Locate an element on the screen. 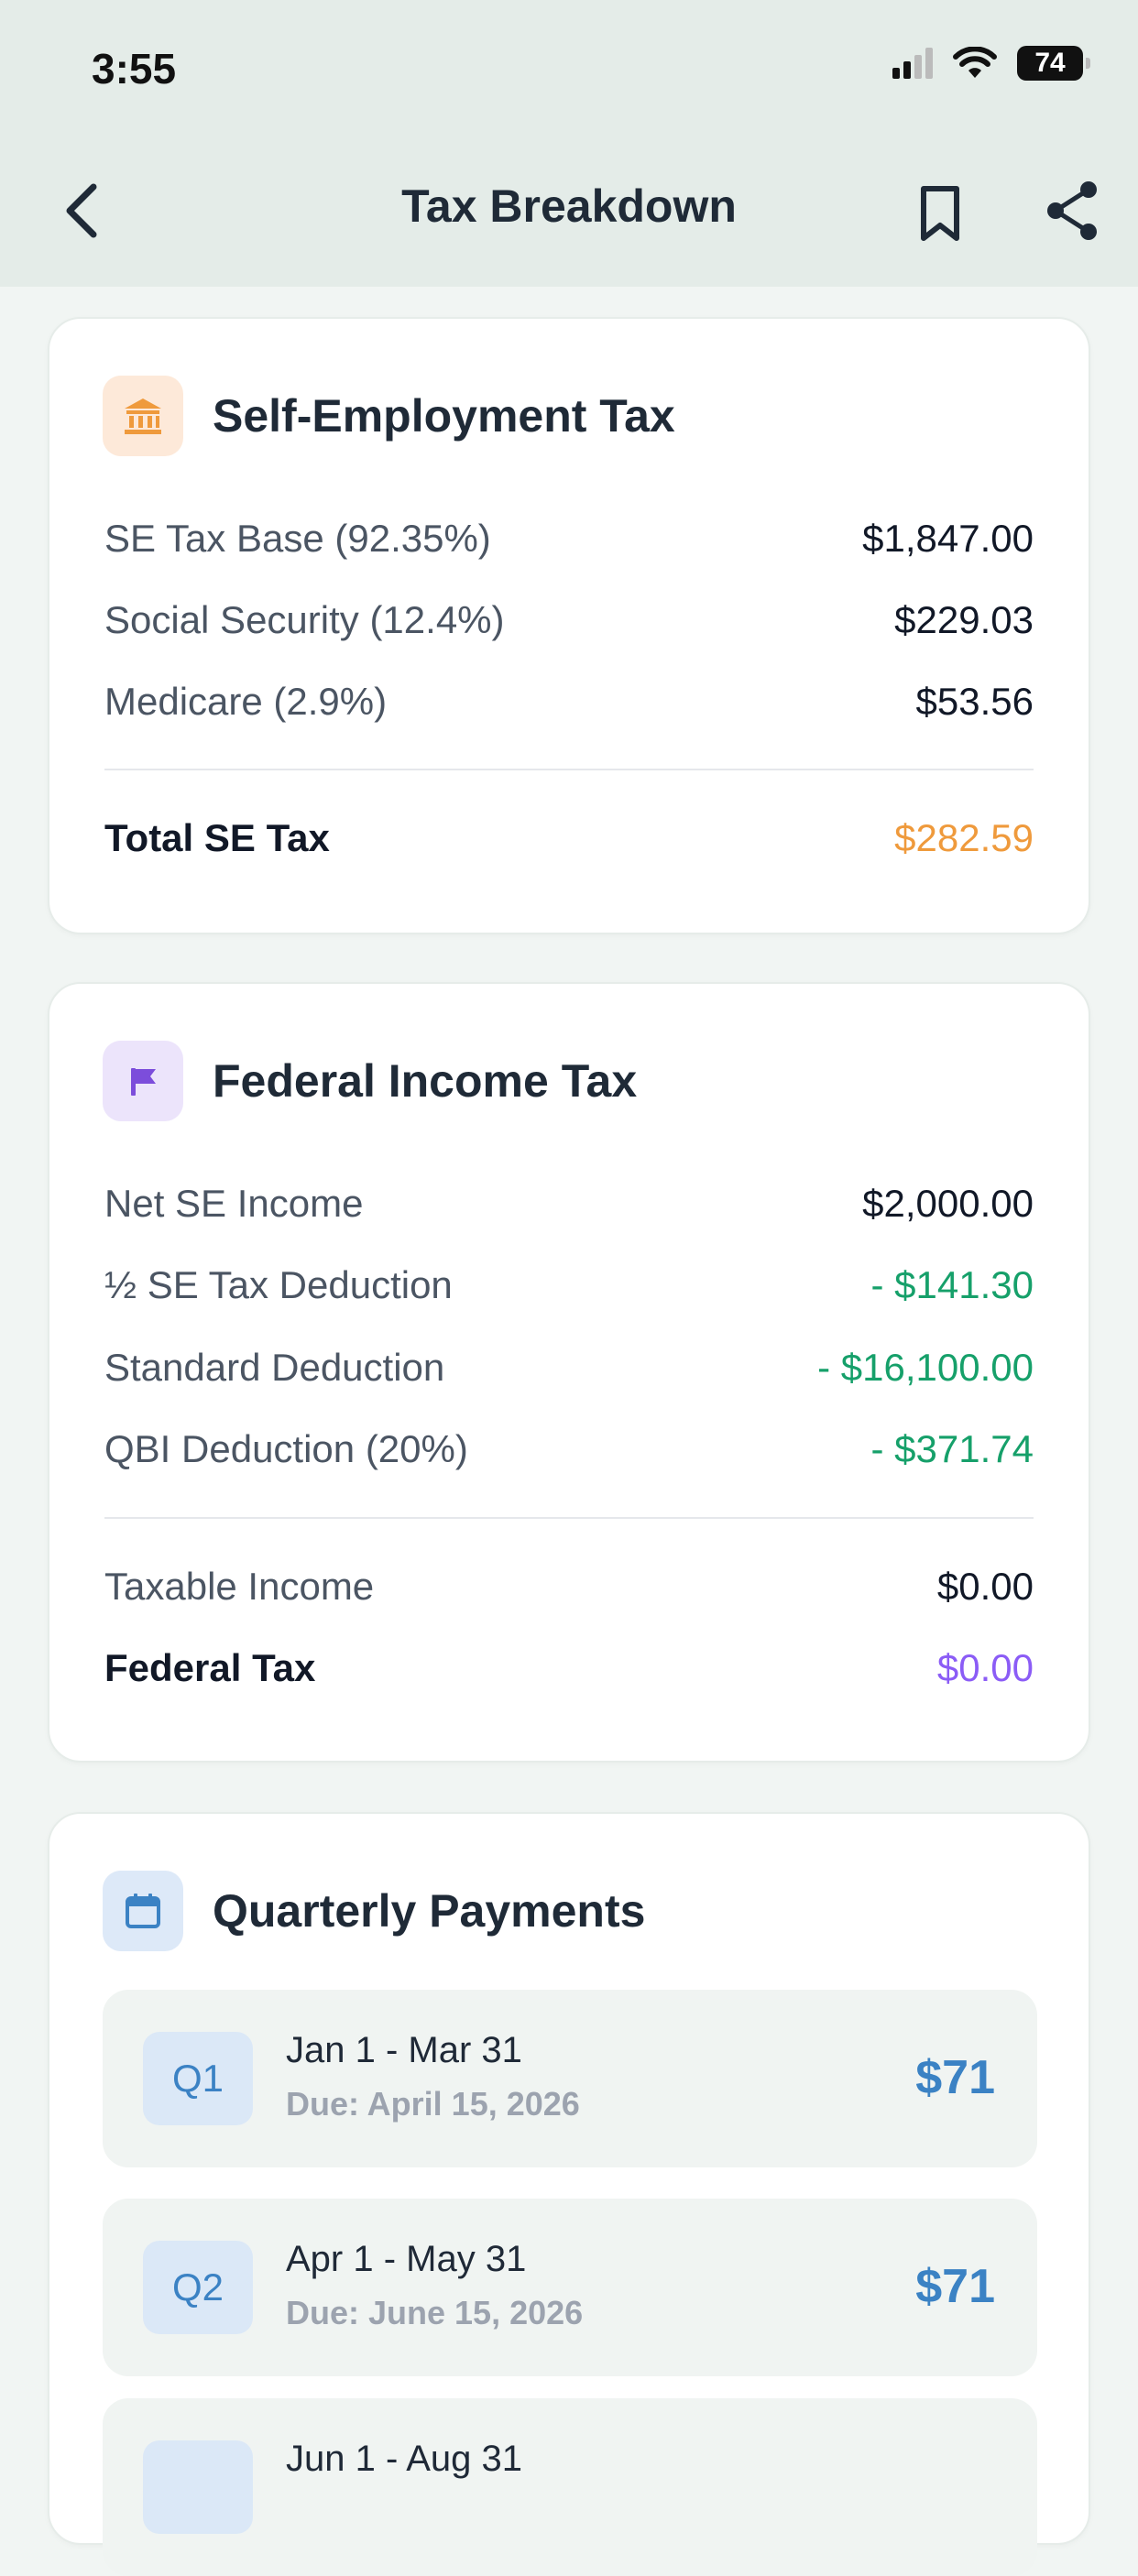  battery-indicator: 74 is located at coordinates (1053, 64).